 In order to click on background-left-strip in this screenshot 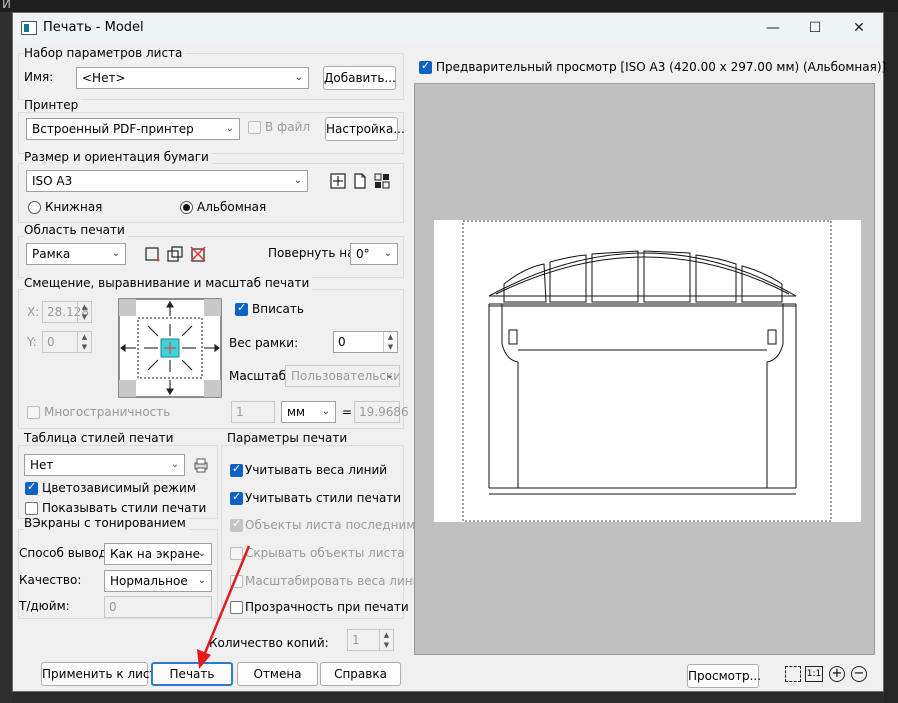, I will do `click(6, 357)`.